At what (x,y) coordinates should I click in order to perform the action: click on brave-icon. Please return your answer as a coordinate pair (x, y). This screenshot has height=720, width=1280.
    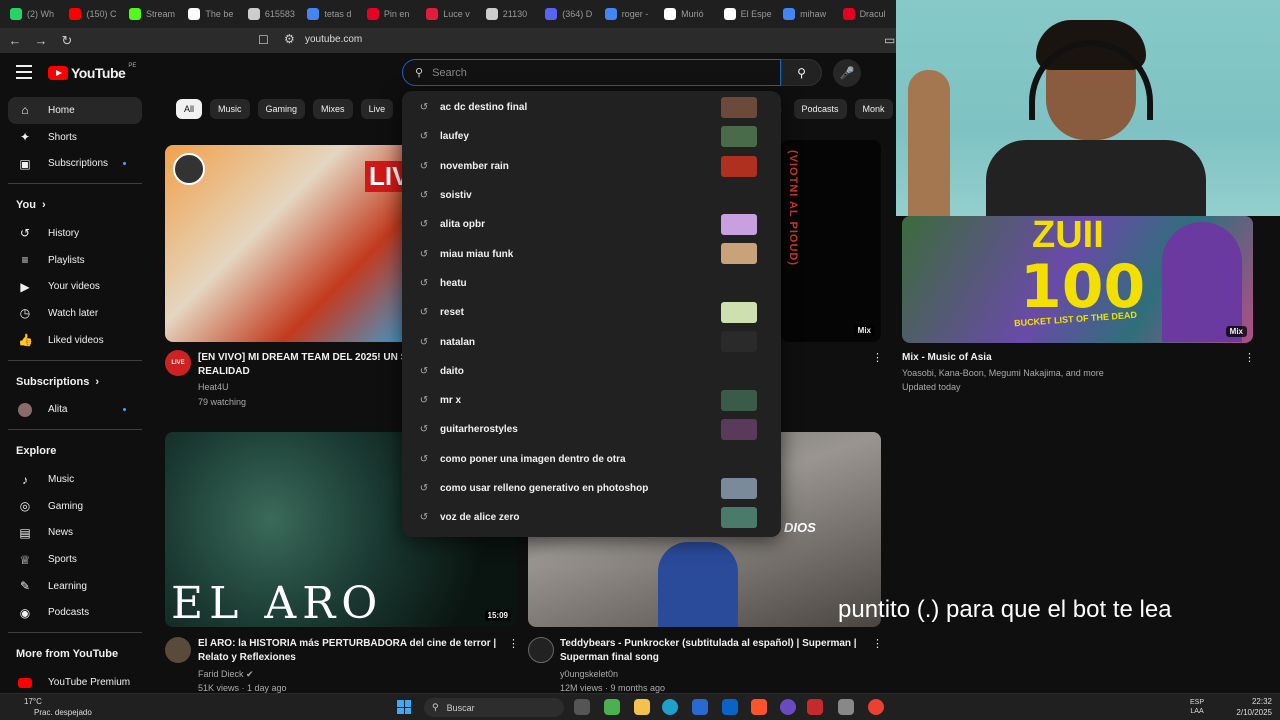
    Looking at the image, I should click on (759, 707).